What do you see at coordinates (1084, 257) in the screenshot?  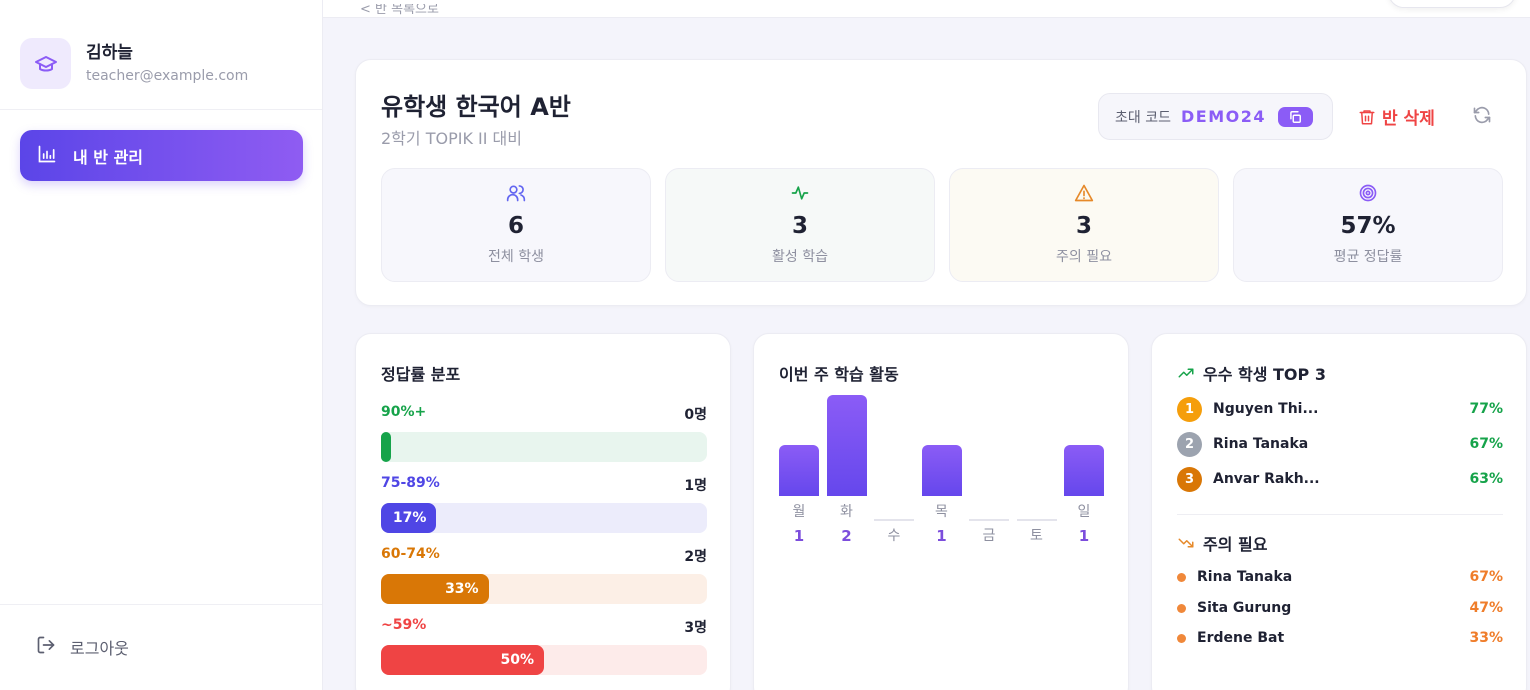 I see `stat-label: 주의 필요` at bounding box center [1084, 257].